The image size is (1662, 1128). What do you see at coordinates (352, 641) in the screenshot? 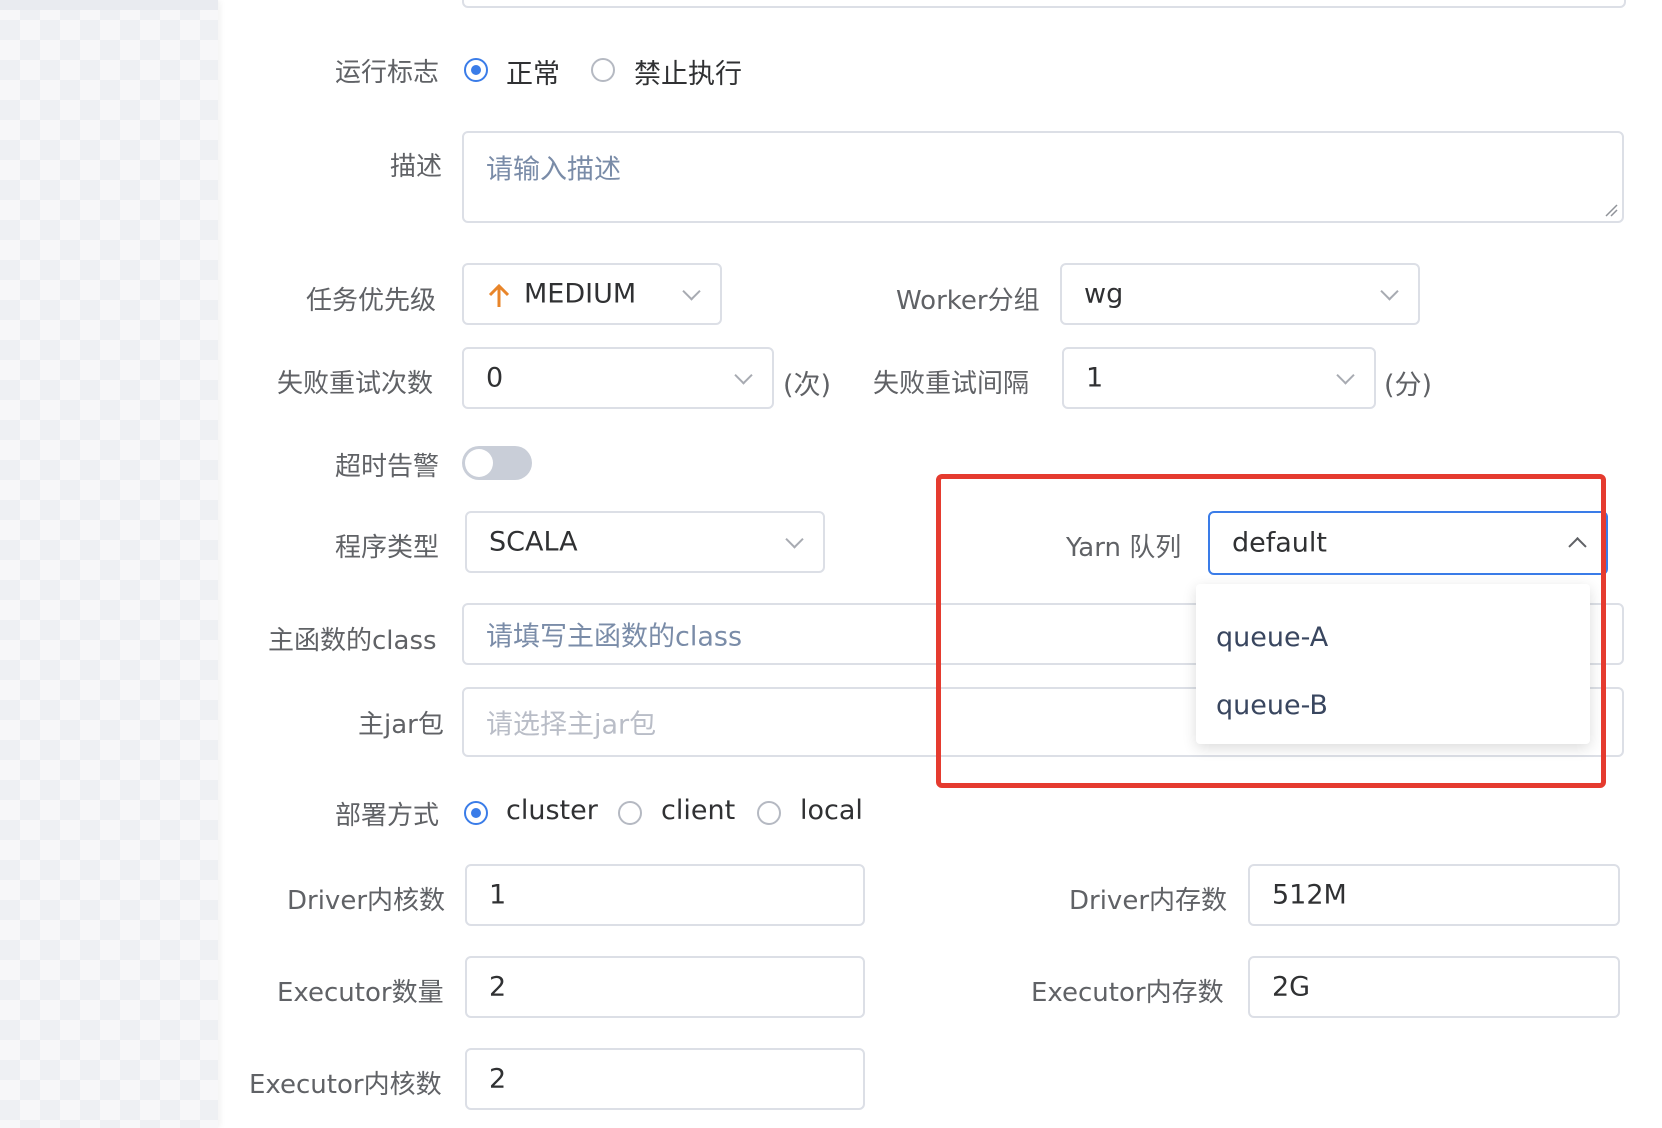
I see `main-class-label: 主函数的class` at bounding box center [352, 641].